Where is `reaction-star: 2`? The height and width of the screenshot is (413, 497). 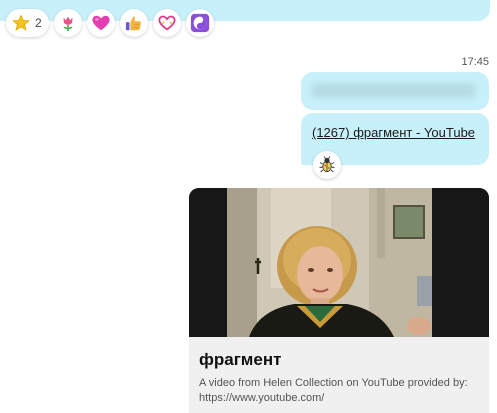
reaction-star: 2 is located at coordinates (27, 23).